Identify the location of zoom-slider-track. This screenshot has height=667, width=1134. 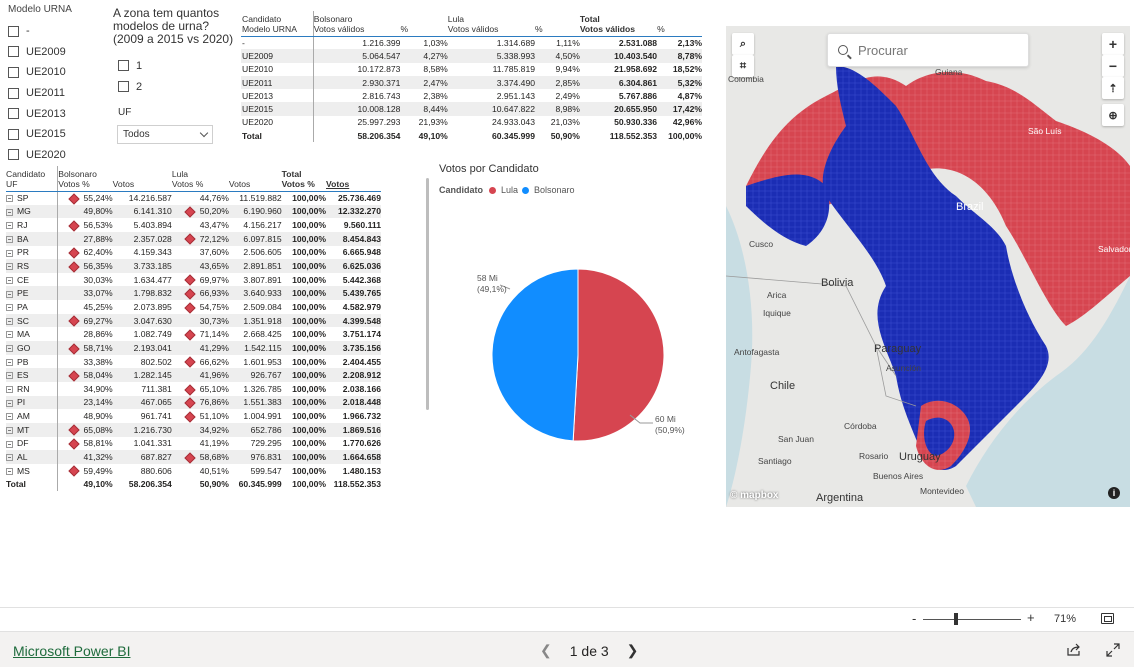
(972, 619).